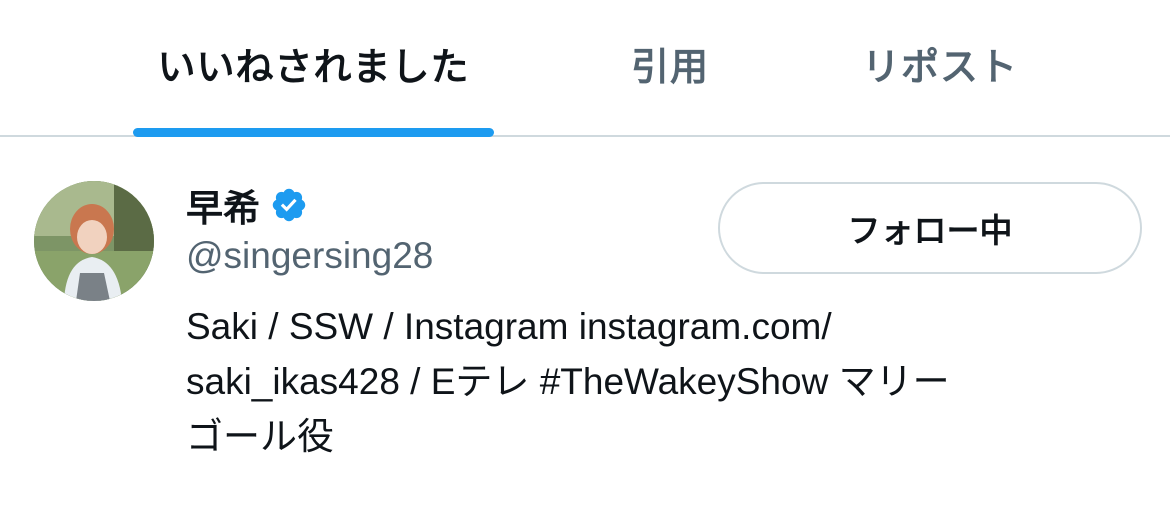  I want to click on display-name: 早希, so click(223, 205).